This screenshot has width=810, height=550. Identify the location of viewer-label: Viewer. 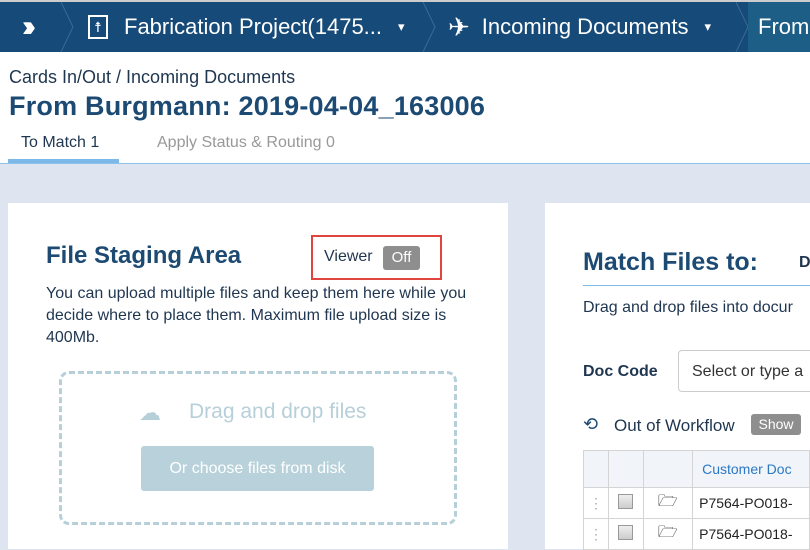
(348, 256).